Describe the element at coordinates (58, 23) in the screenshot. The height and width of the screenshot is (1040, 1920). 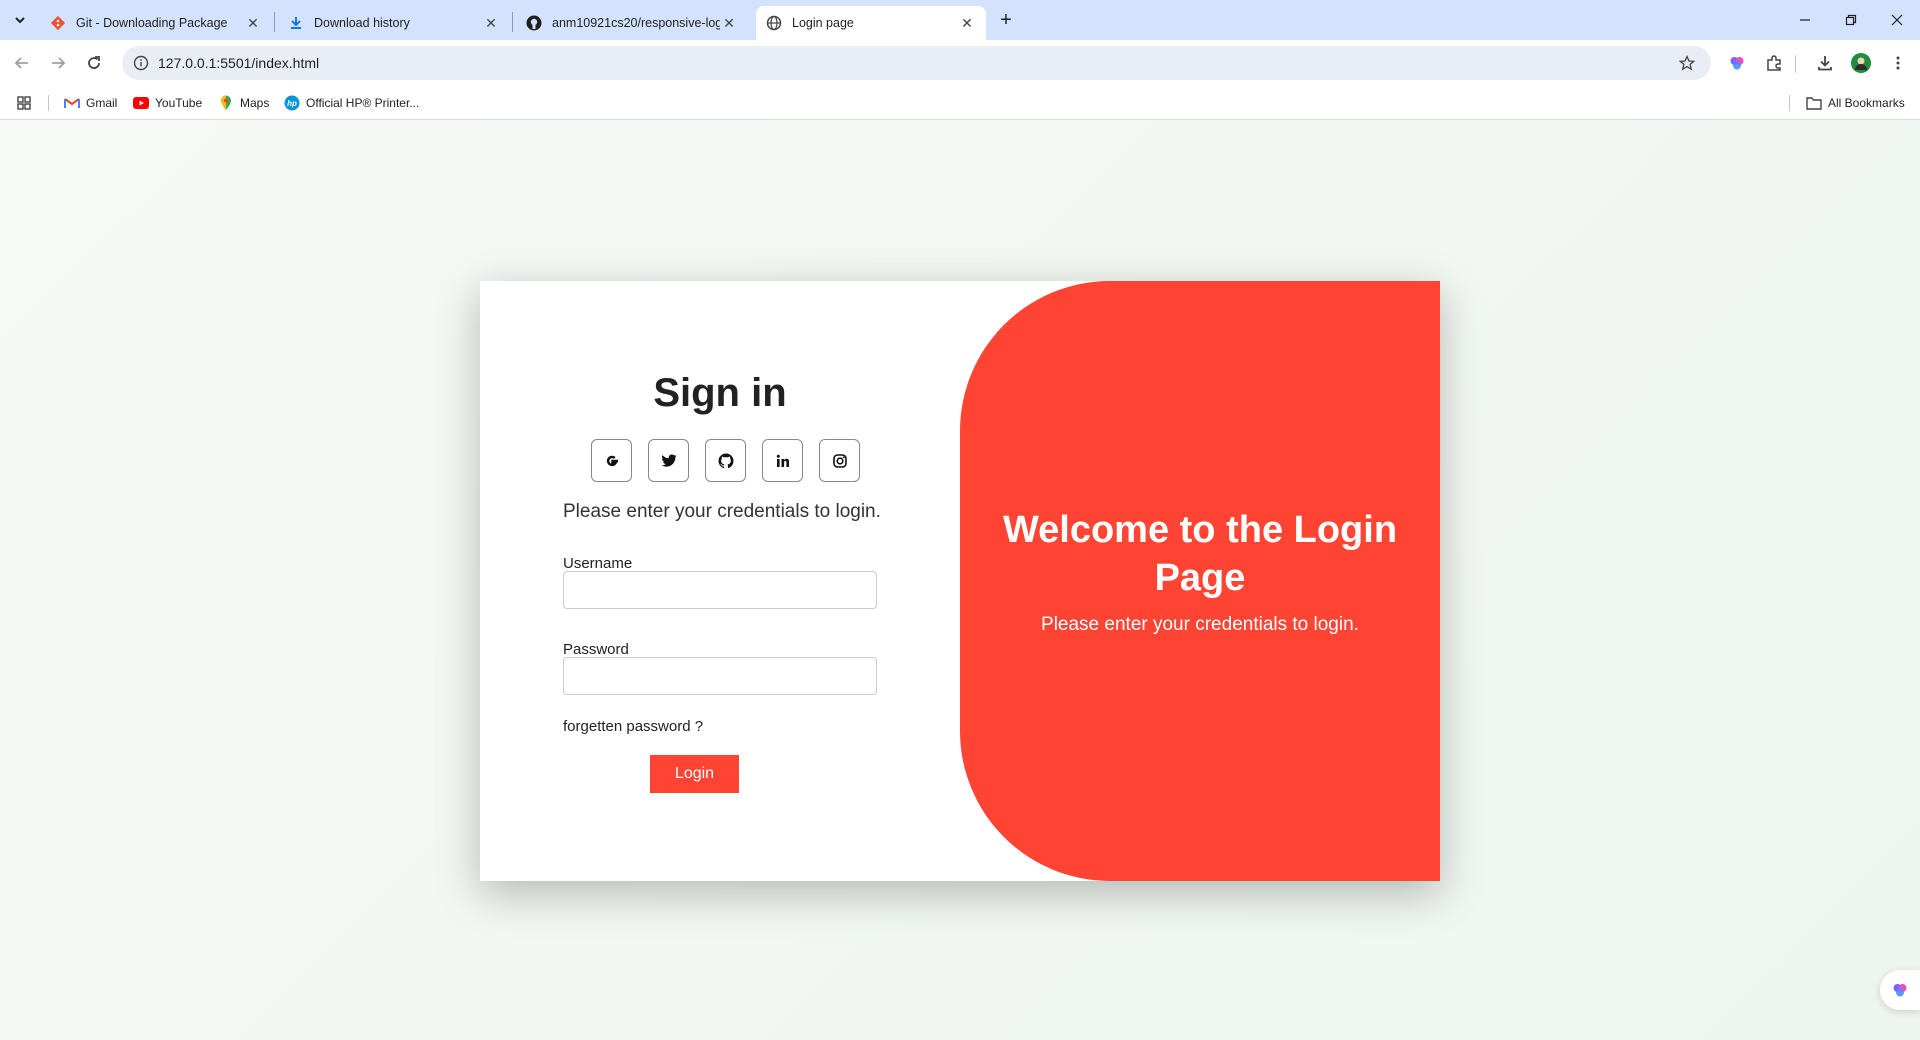
I see `git-icon` at that location.